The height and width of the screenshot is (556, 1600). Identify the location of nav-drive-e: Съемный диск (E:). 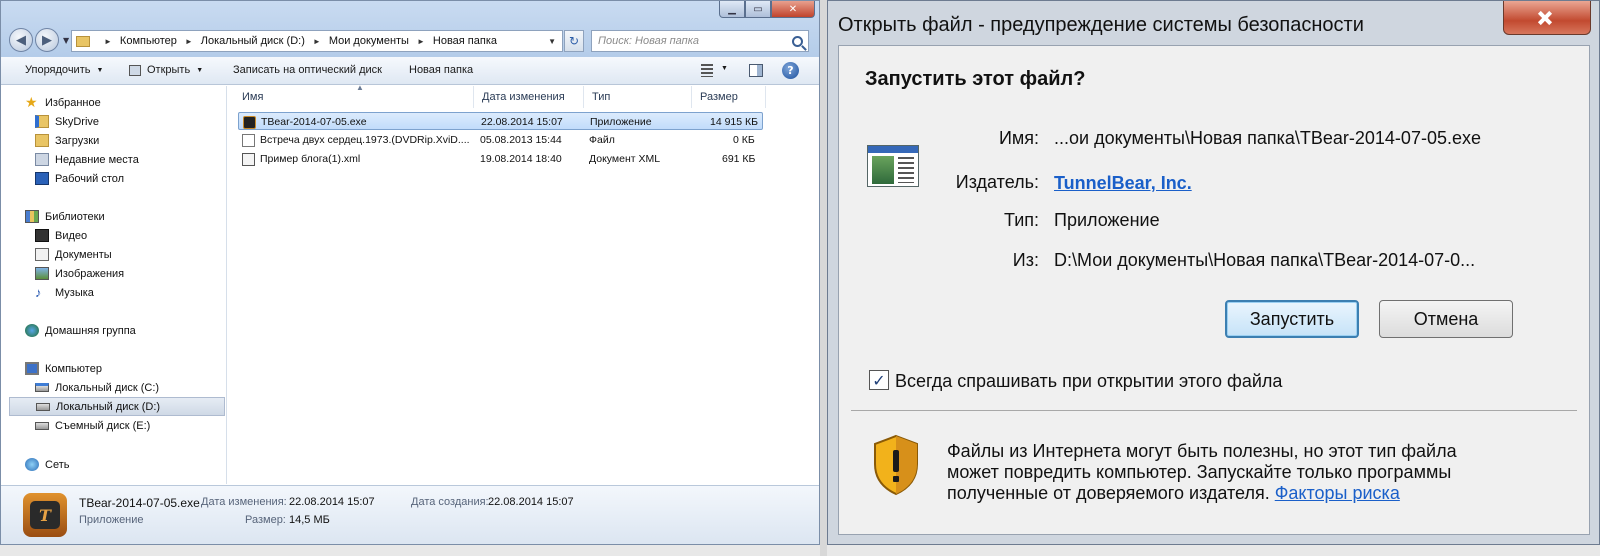
(130, 425).